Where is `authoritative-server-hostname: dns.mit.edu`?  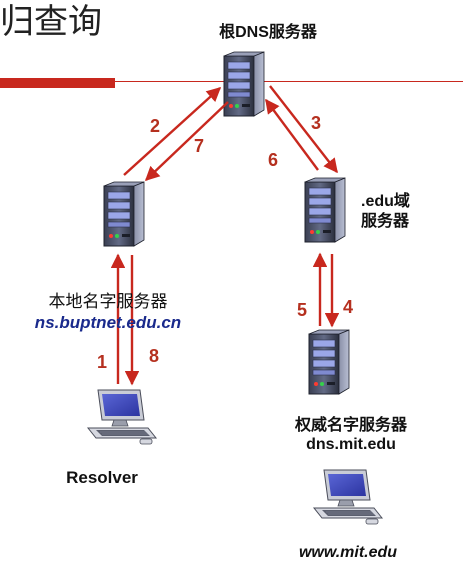
authoritative-server-hostname: dns.mit.edu is located at coordinates (351, 444).